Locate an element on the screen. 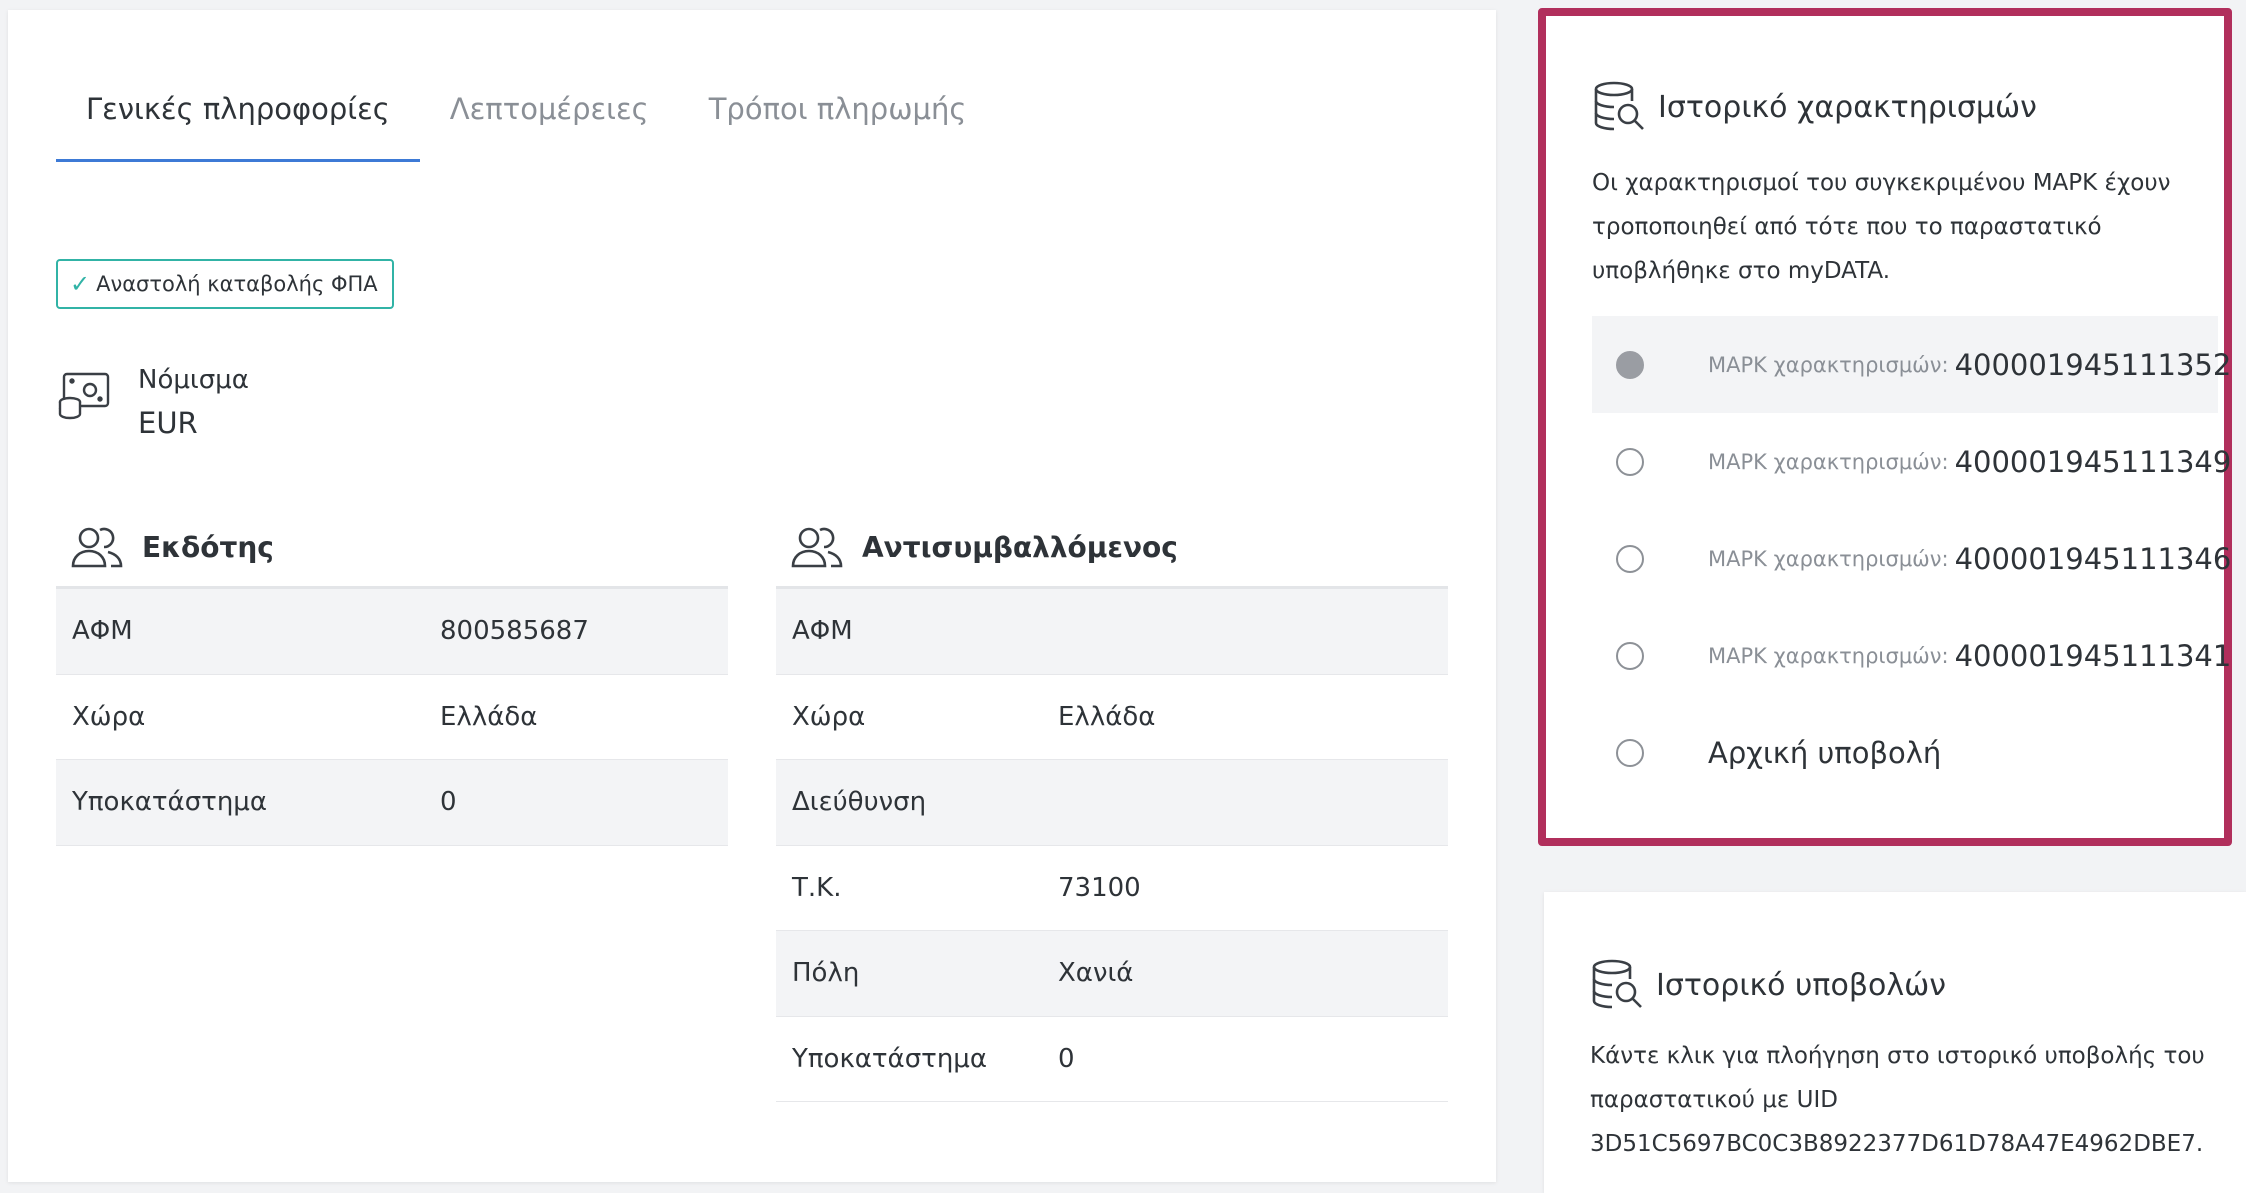 The height and width of the screenshot is (1193, 2246). row-key: Πόλη is located at coordinates (826, 973).